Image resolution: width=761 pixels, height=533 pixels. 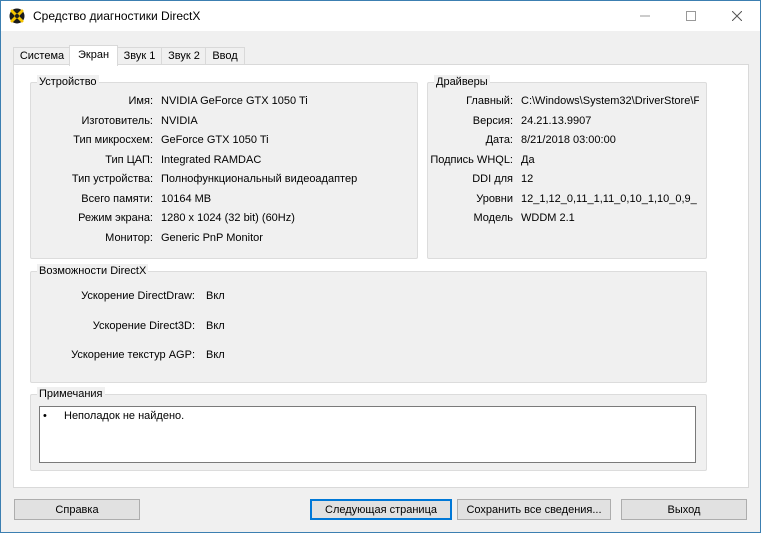 I want to click on tab-input: Ввод, so click(x=225, y=56).